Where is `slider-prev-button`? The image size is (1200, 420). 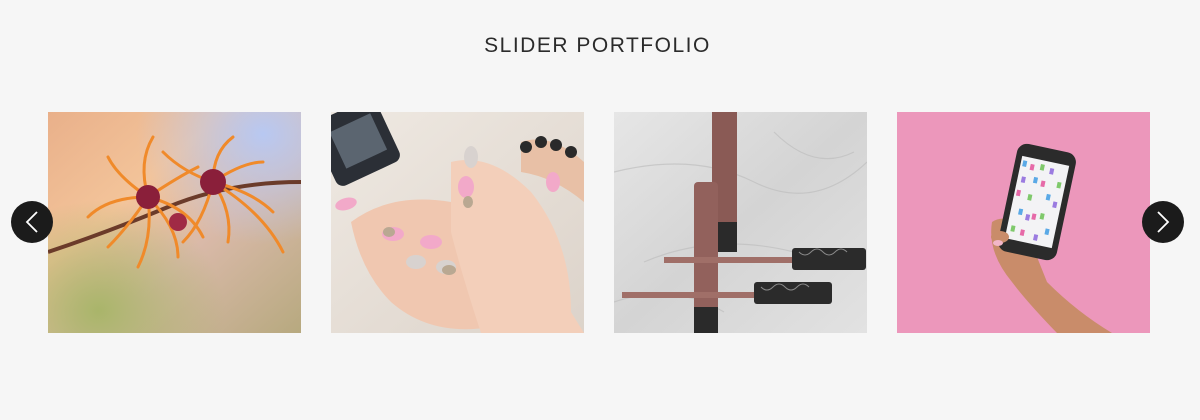
slider-prev-button is located at coordinates (32, 222).